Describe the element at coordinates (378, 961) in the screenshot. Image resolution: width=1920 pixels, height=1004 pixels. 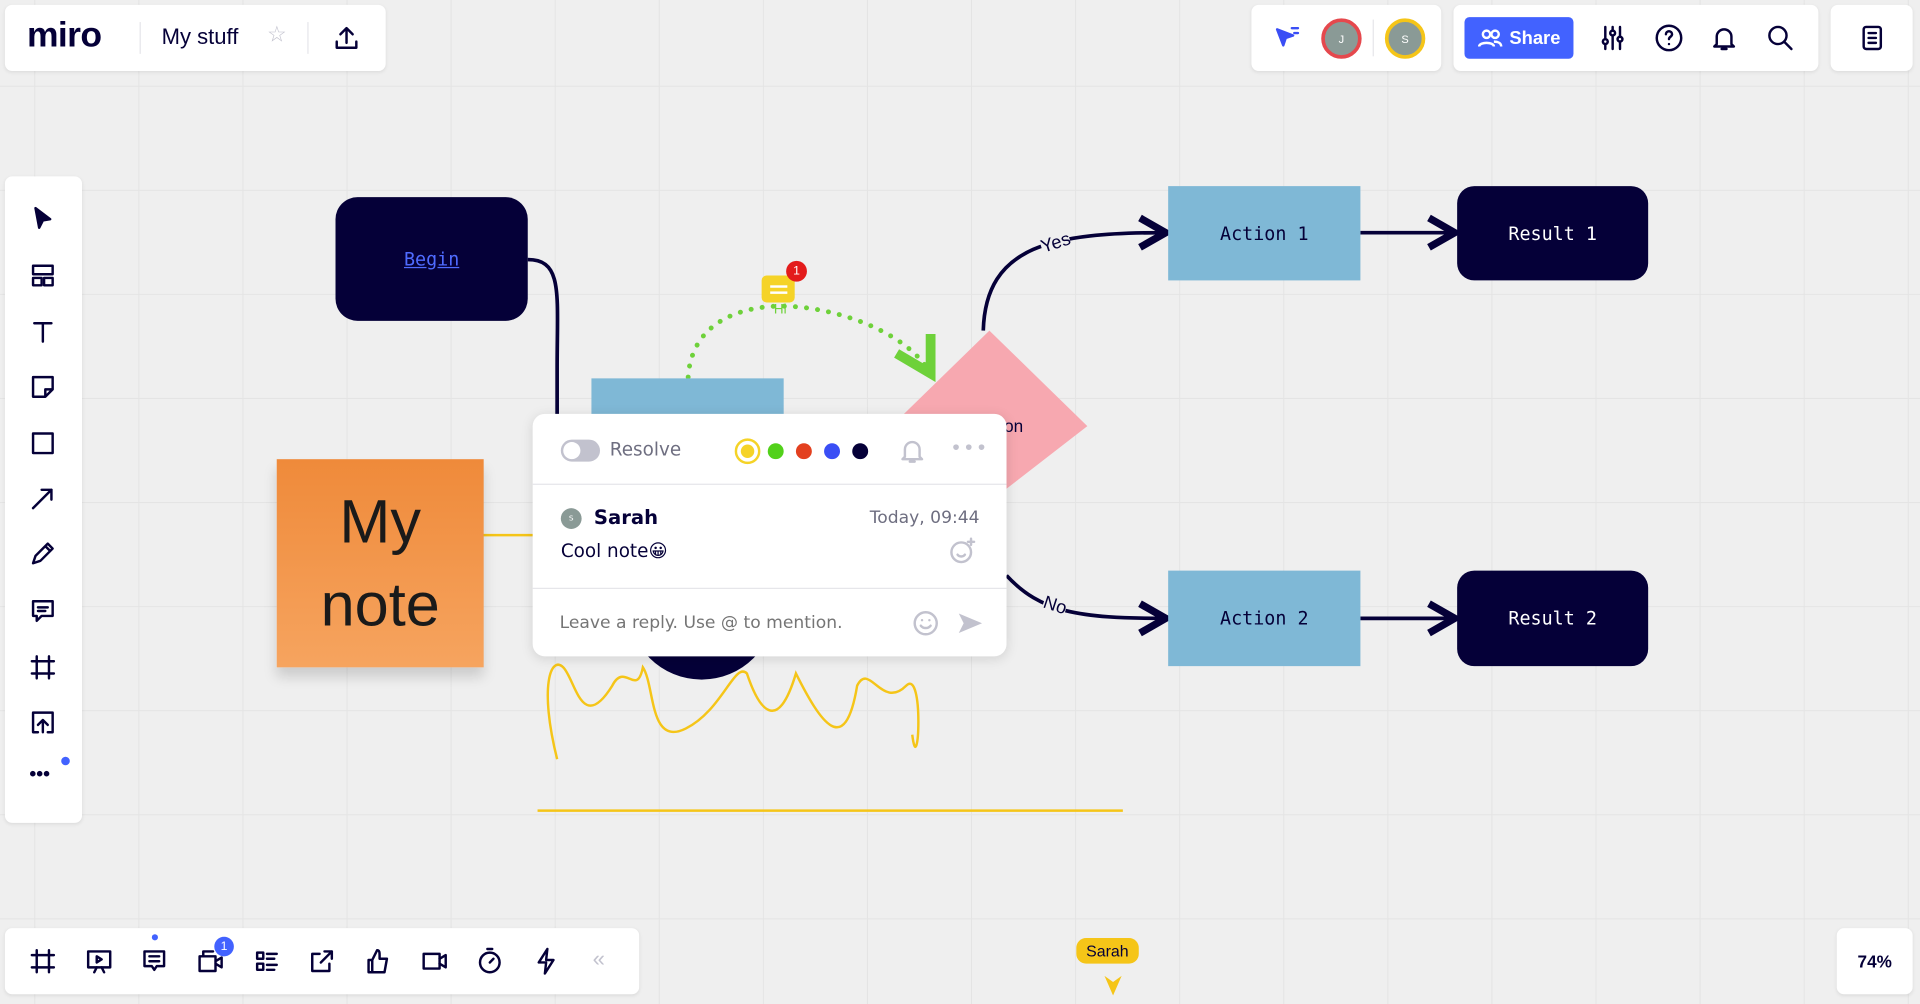
I see `voting-thumbs-up-icon` at that location.